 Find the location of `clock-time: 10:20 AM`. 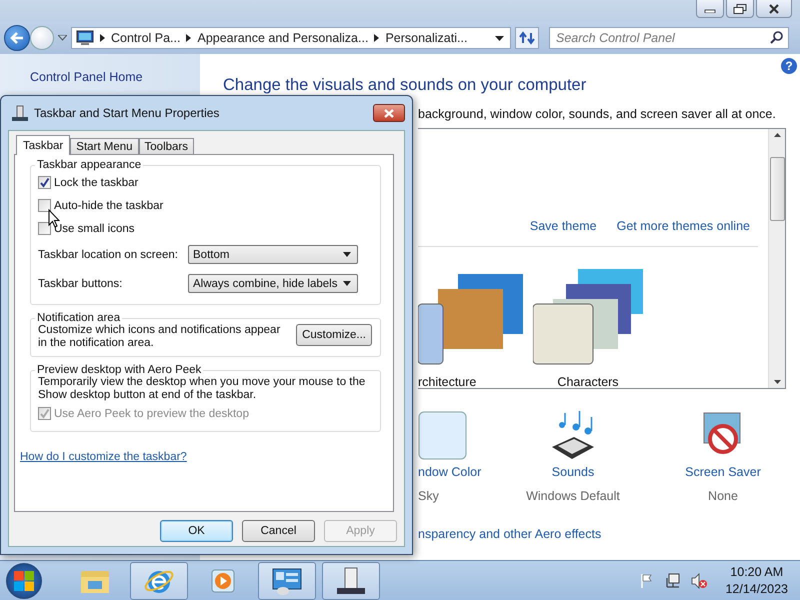

clock-time: 10:20 AM is located at coordinates (757, 572).